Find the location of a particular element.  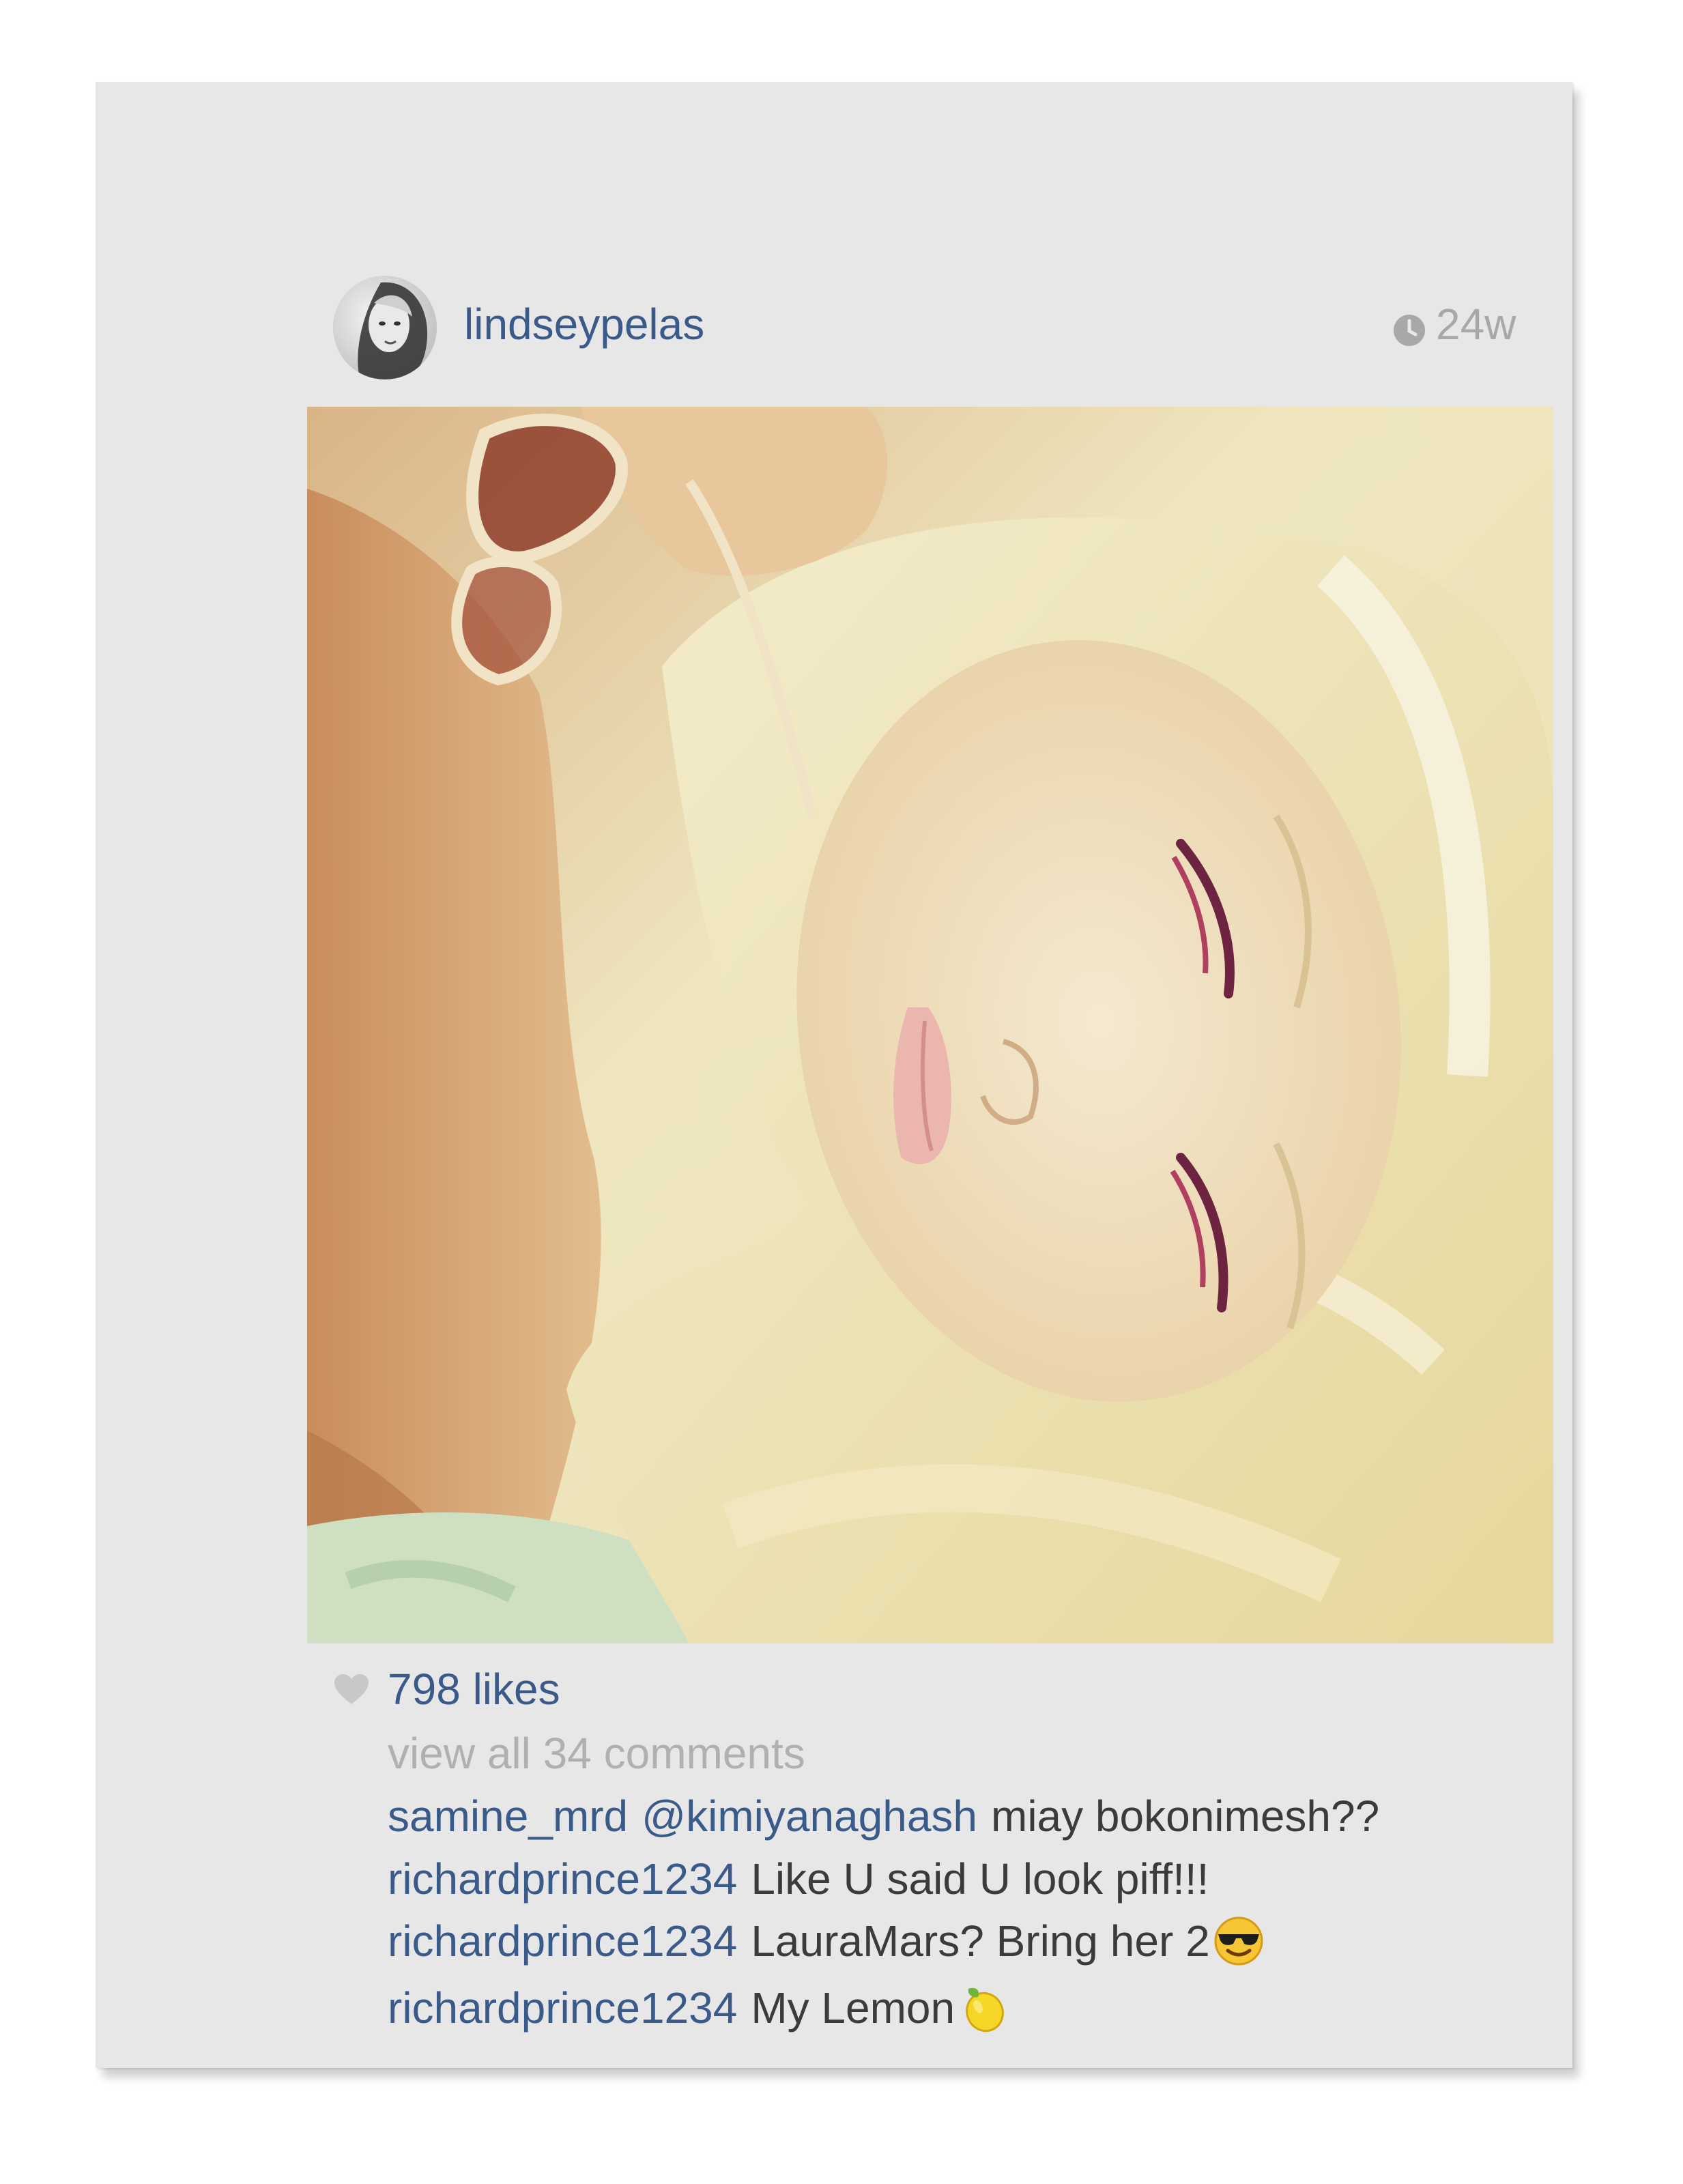

comment-text: miay bokonimesh?? is located at coordinates (1186, 1816).